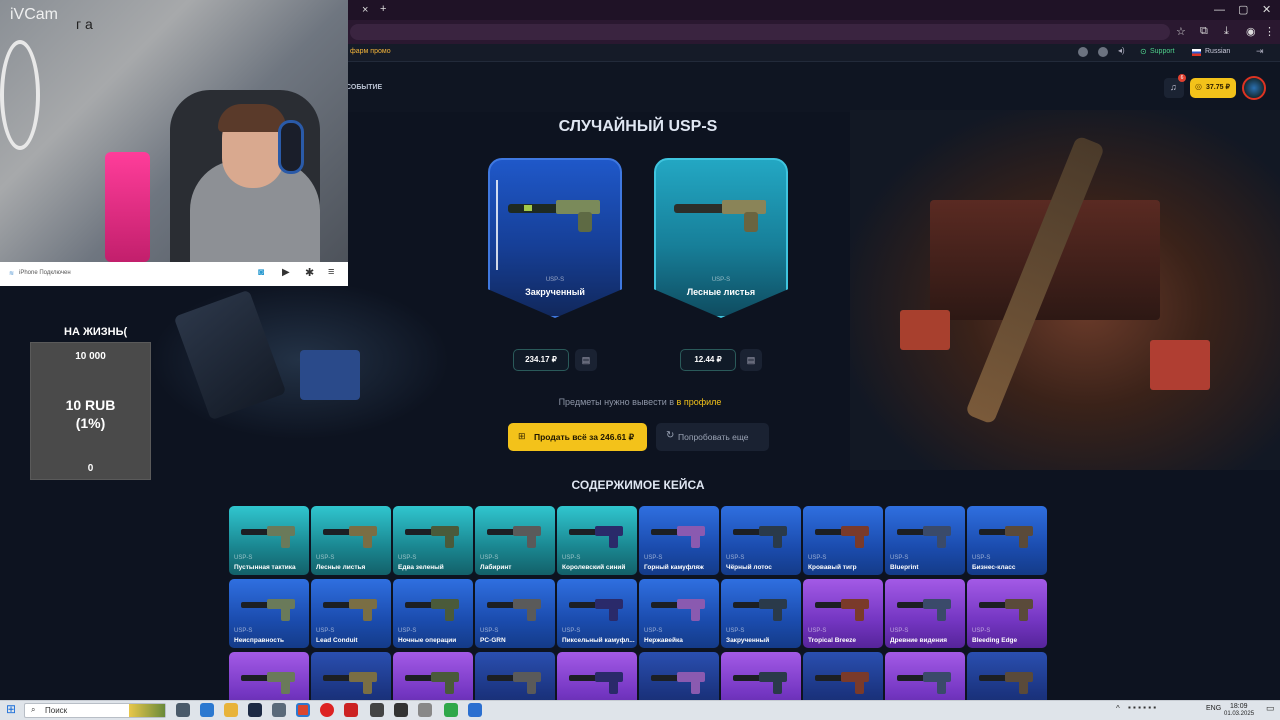 This screenshot has width=1280, height=720. I want to click on case-item: USP-S Горный камуфляж, so click(679, 540).